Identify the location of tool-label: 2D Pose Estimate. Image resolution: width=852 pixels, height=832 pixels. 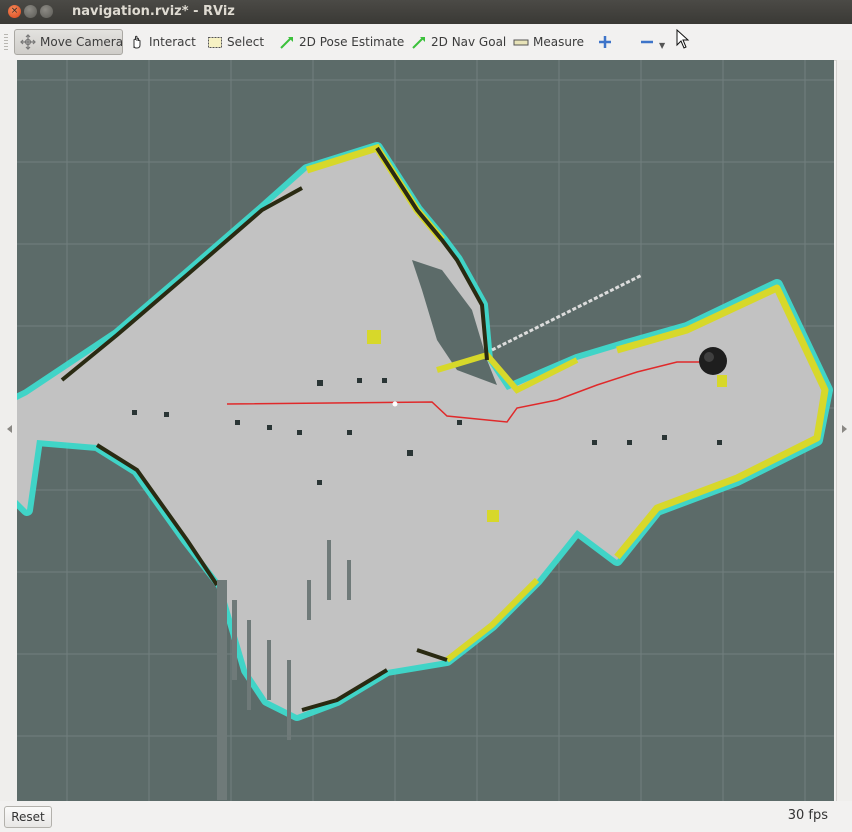
(352, 42).